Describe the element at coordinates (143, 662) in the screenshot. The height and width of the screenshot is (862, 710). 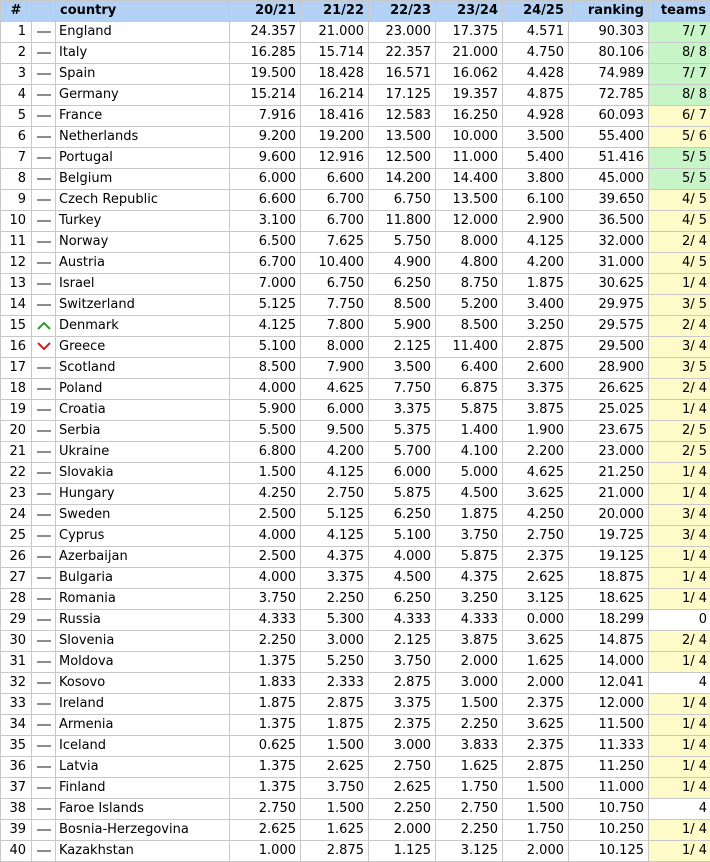
I see `country-name: Moldova` at that location.